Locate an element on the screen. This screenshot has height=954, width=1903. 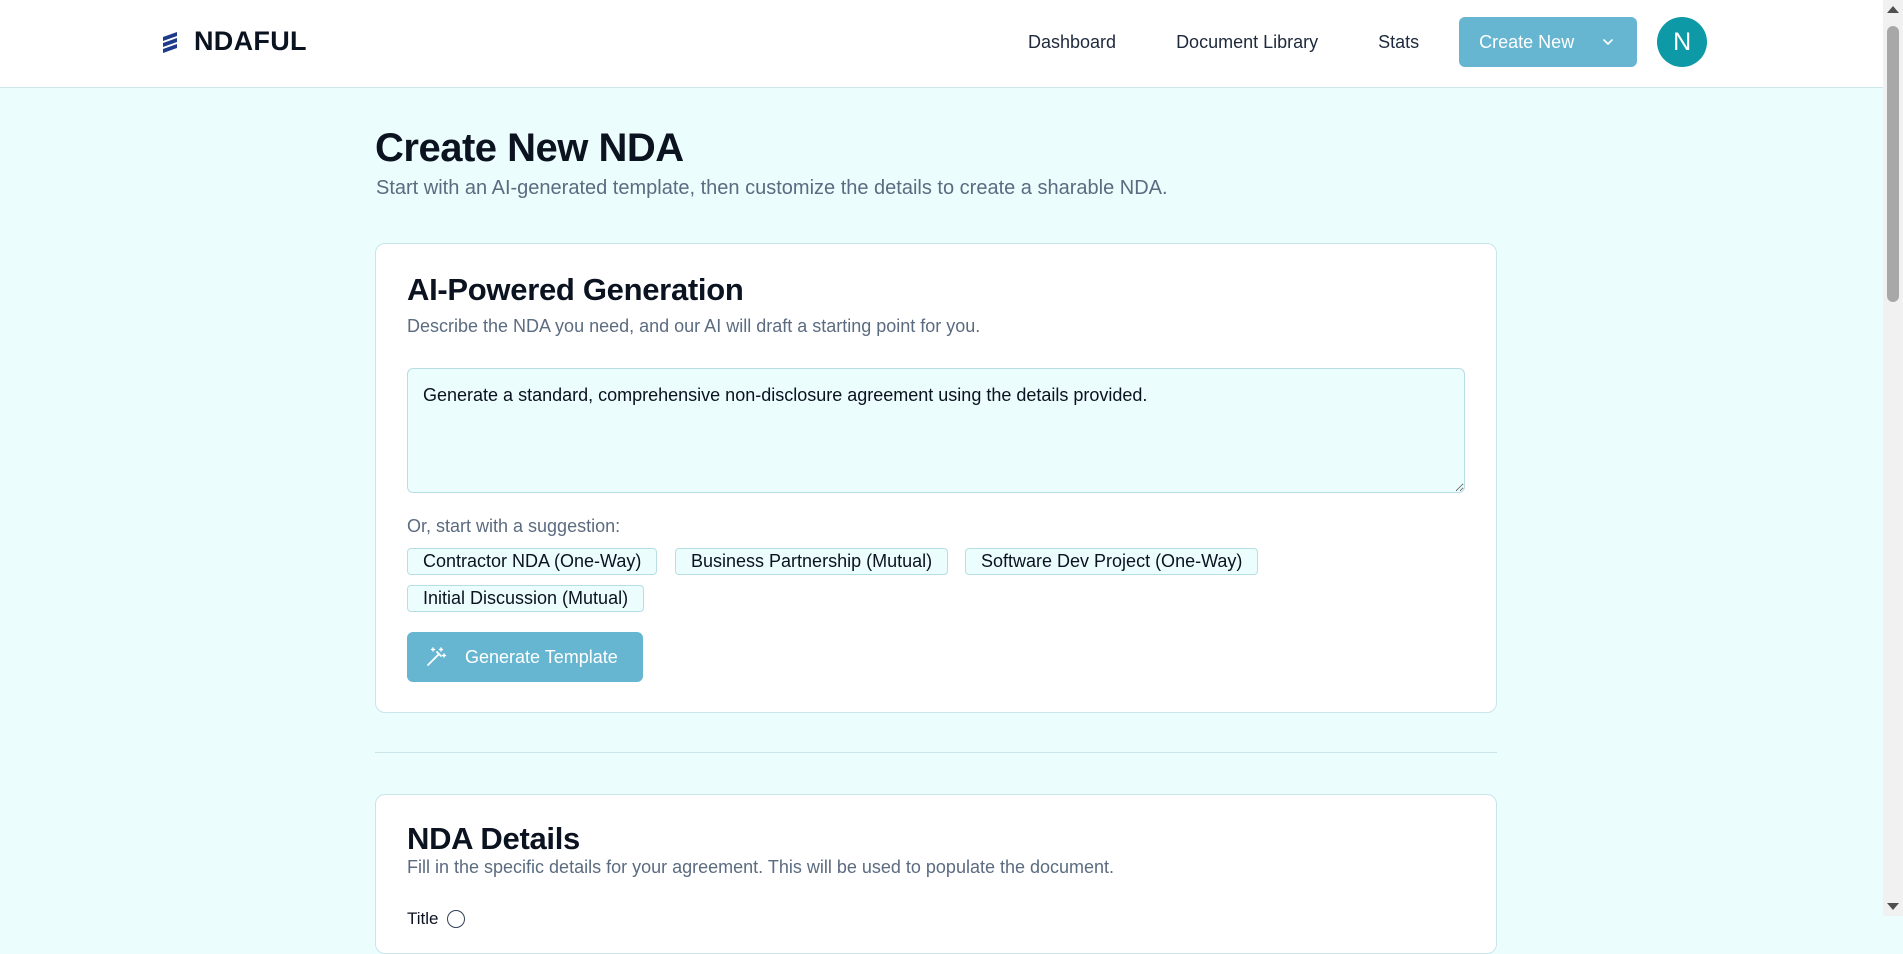
brand-name: NDAFUL is located at coordinates (250, 41).